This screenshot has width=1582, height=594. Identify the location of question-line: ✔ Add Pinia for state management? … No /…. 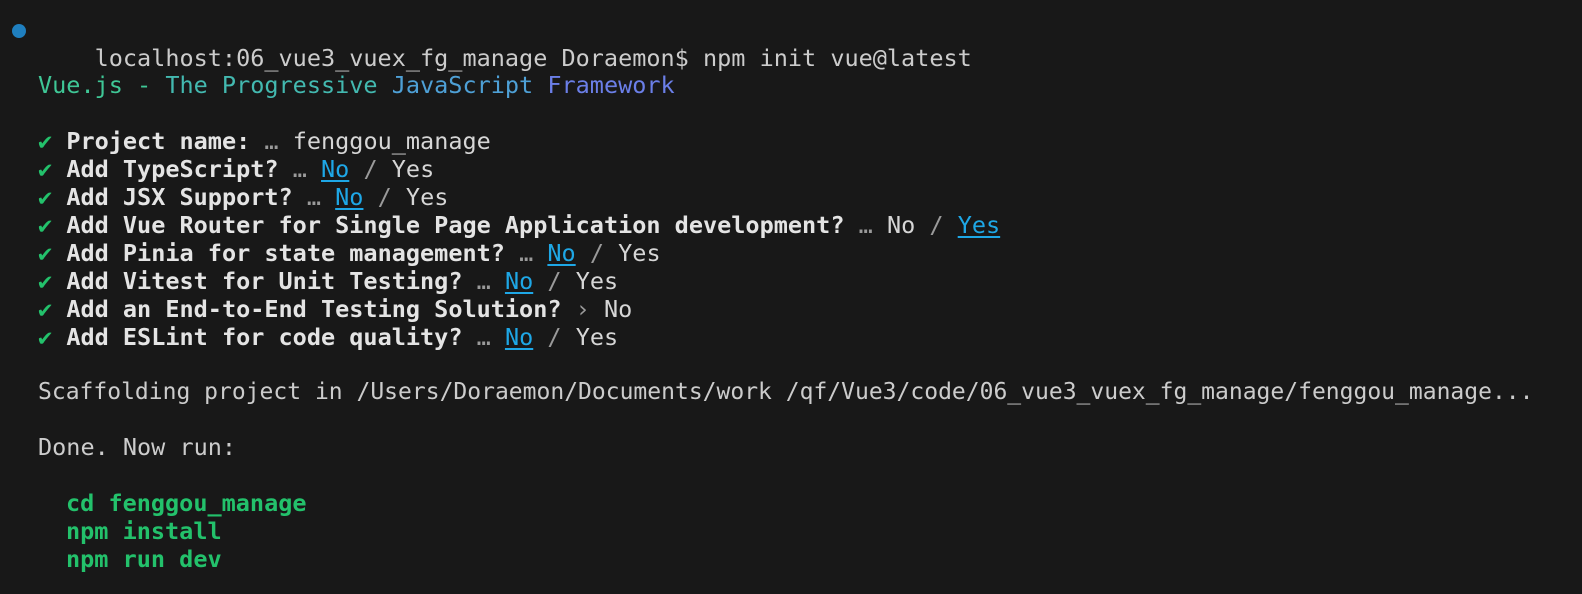
(349, 253).